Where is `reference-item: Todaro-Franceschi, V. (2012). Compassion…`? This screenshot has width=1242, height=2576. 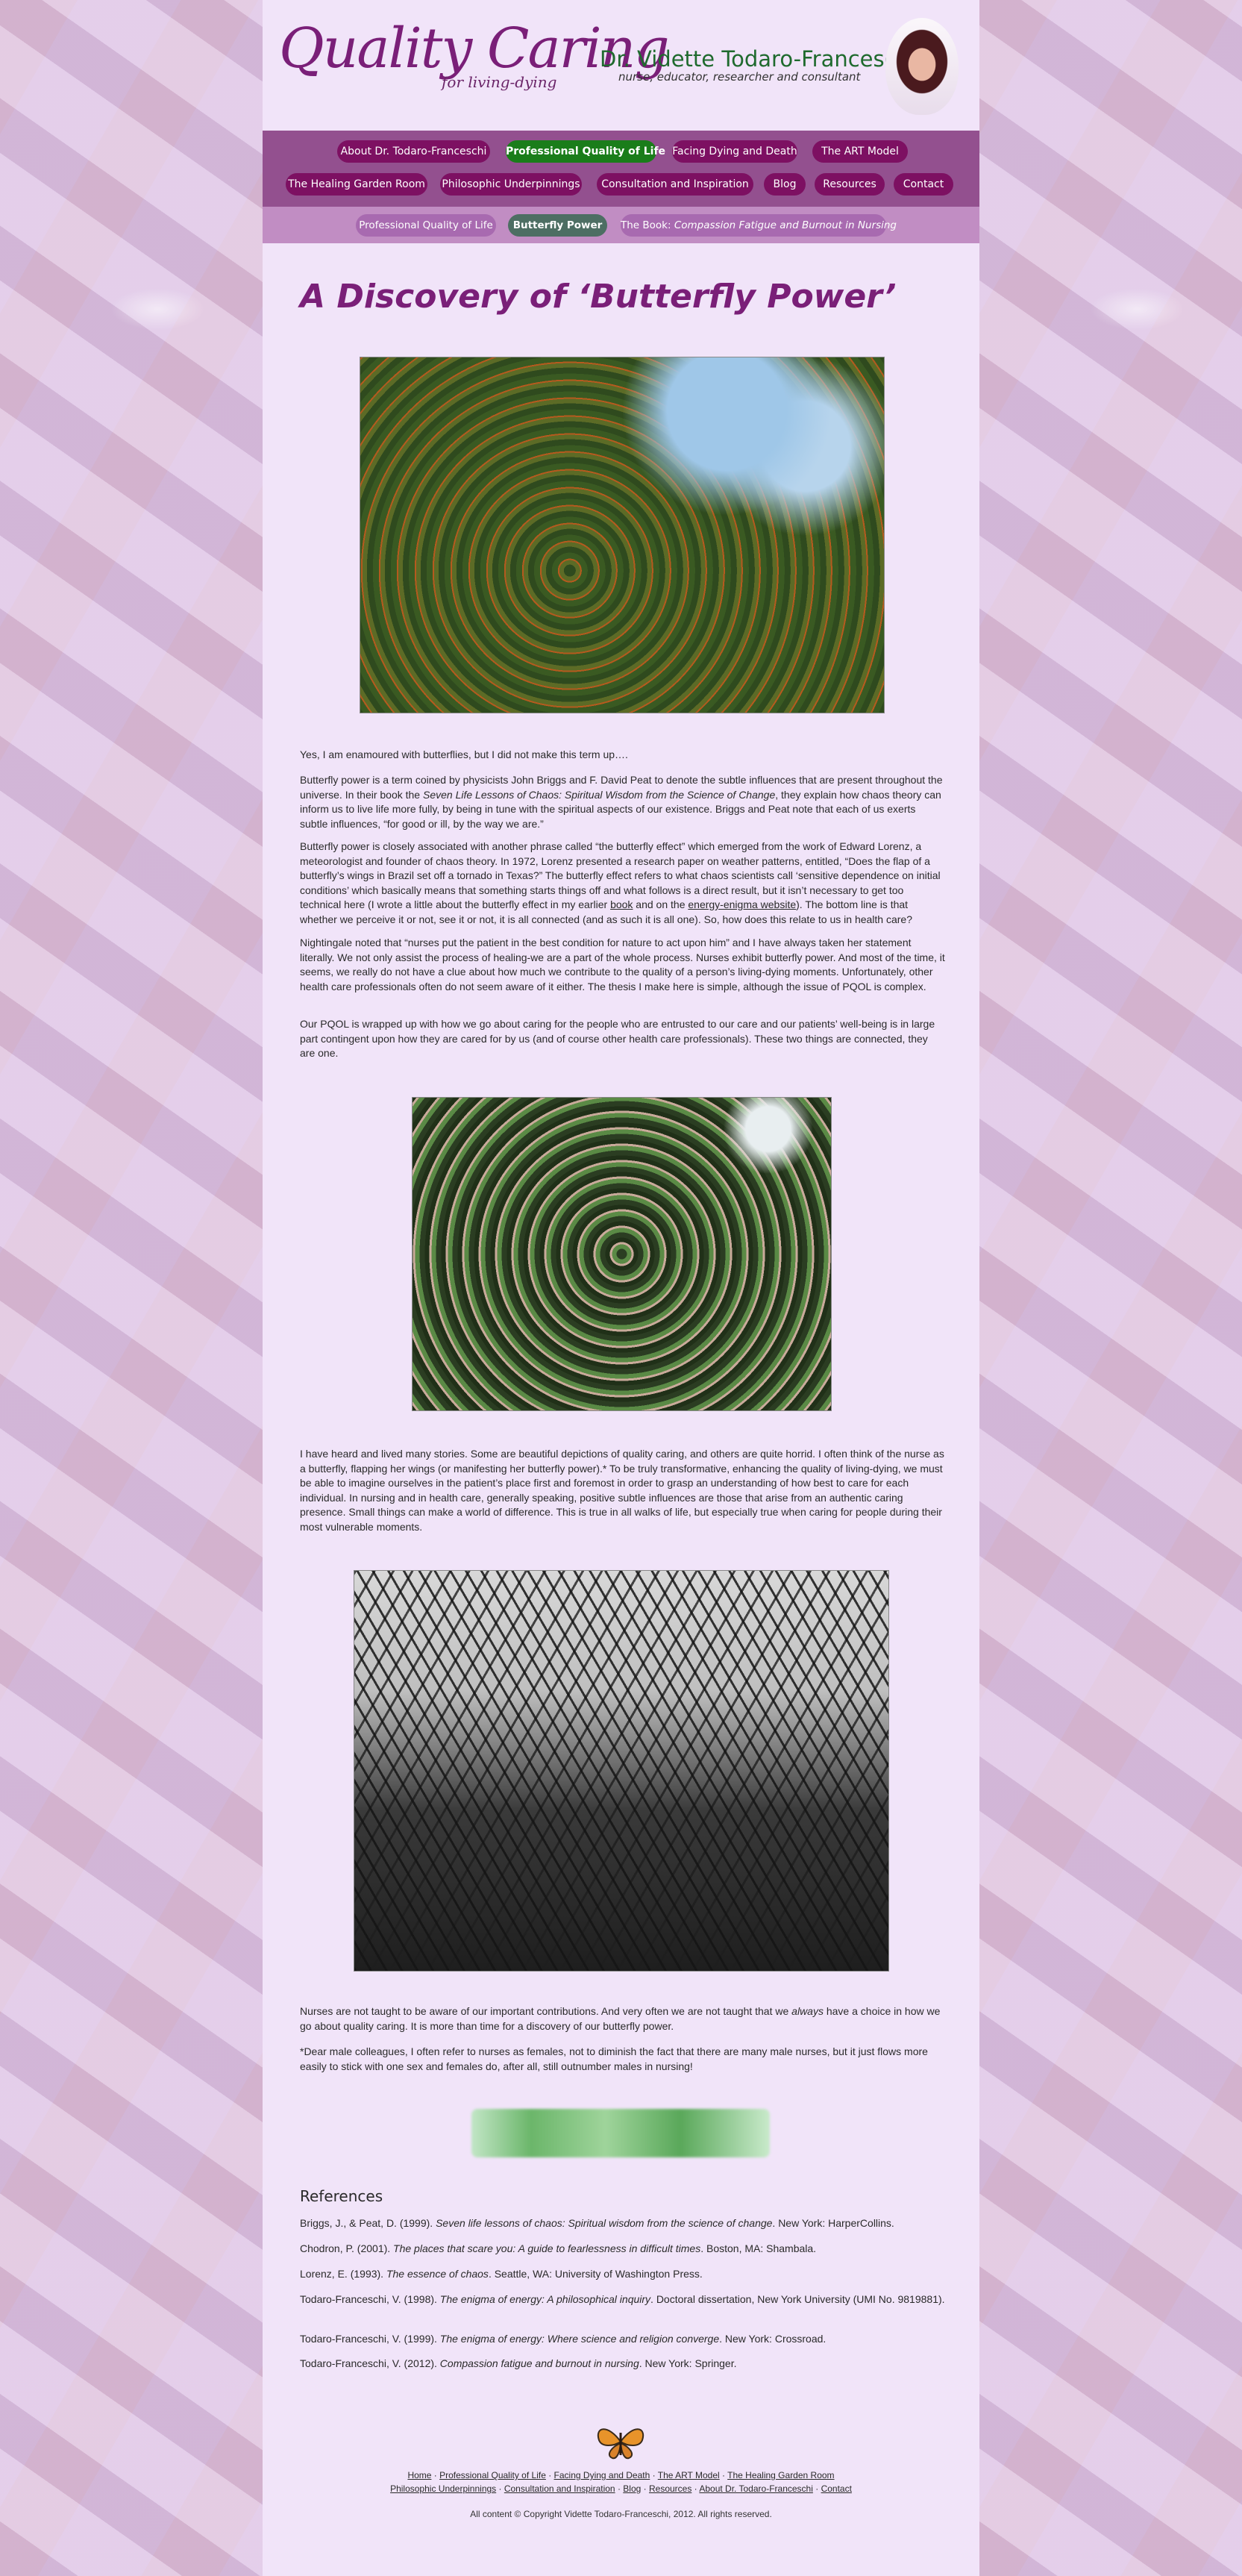
reference-item: Todaro-Franceschi, V. (2012). Compassion… is located at coordinates (622, 2364).